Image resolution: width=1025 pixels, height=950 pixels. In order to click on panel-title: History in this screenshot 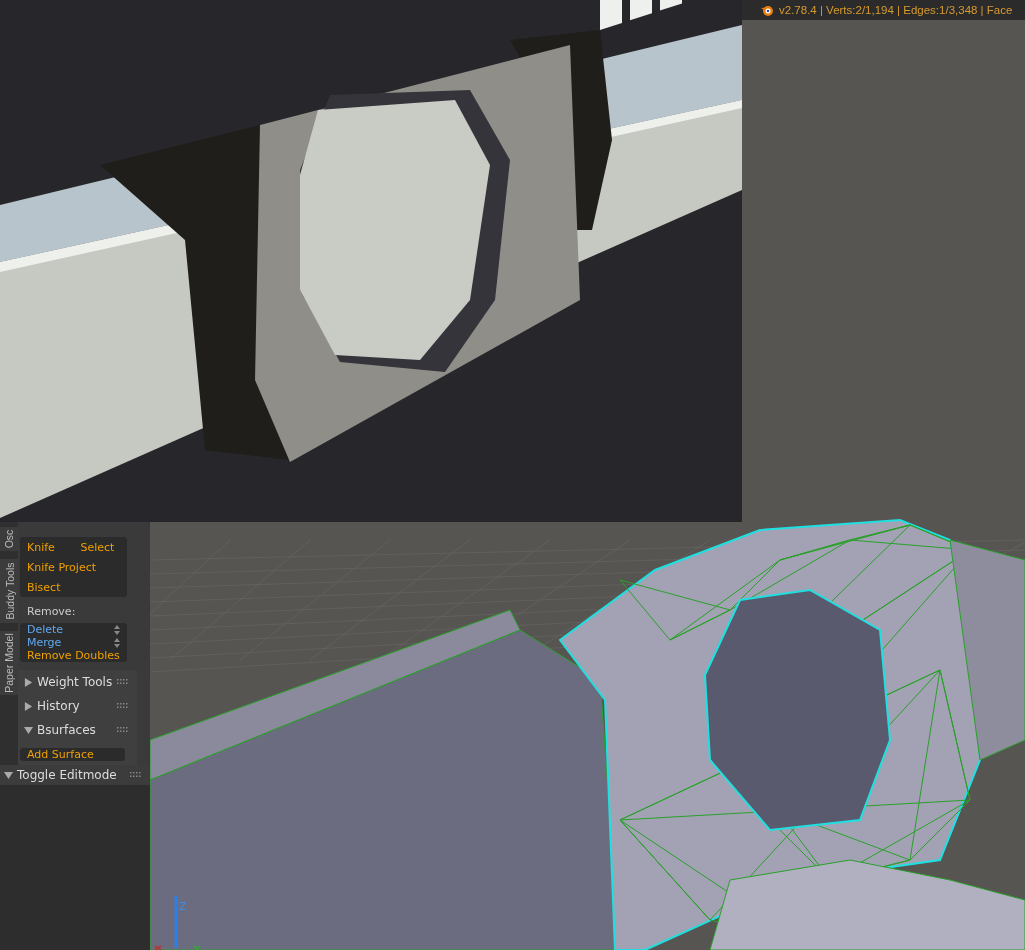, I will do `click(75, 706)`.